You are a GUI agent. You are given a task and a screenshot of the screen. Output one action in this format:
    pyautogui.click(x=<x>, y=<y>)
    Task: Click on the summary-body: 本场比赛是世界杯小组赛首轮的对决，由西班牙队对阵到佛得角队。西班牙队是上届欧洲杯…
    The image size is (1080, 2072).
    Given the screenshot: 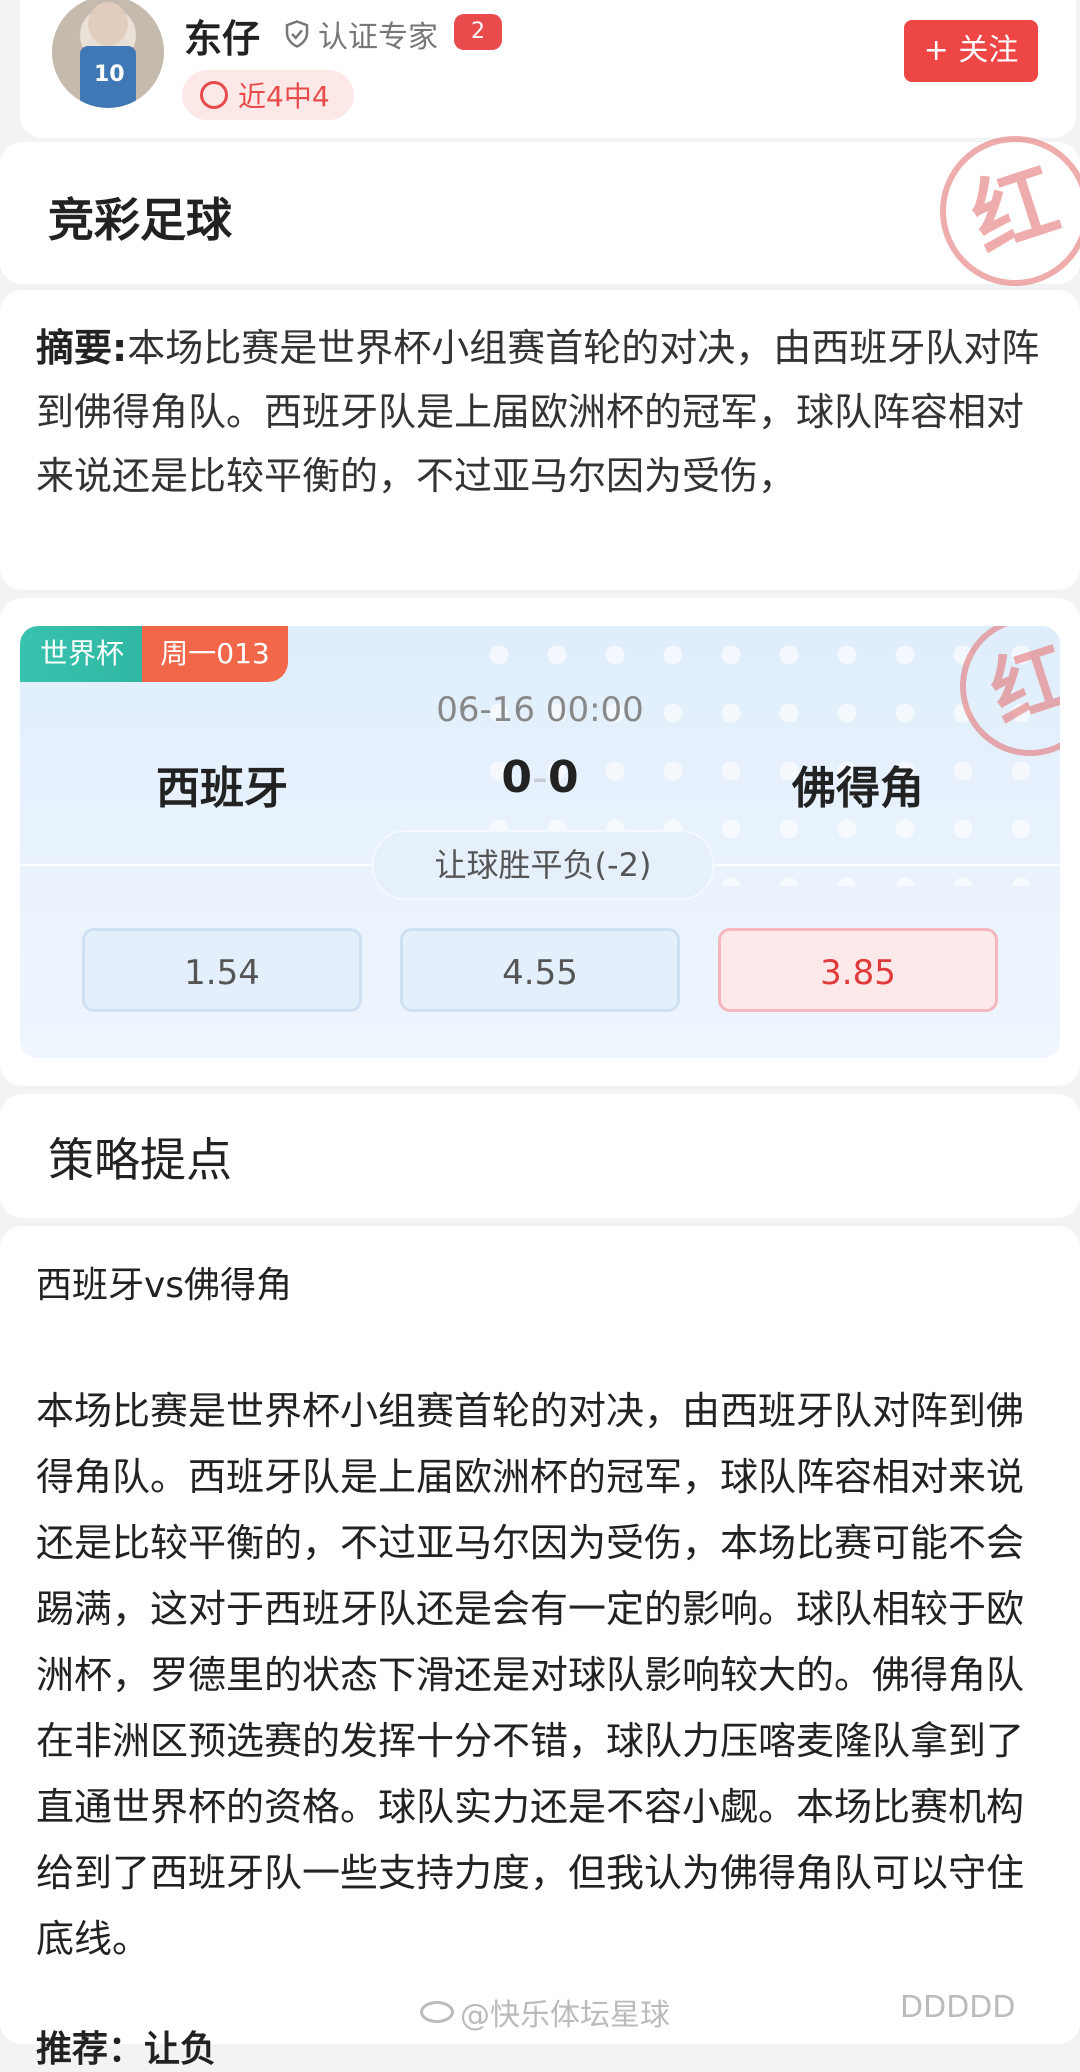 What is the action you would take?
    pyautogui.click(x=538, y=412)
    